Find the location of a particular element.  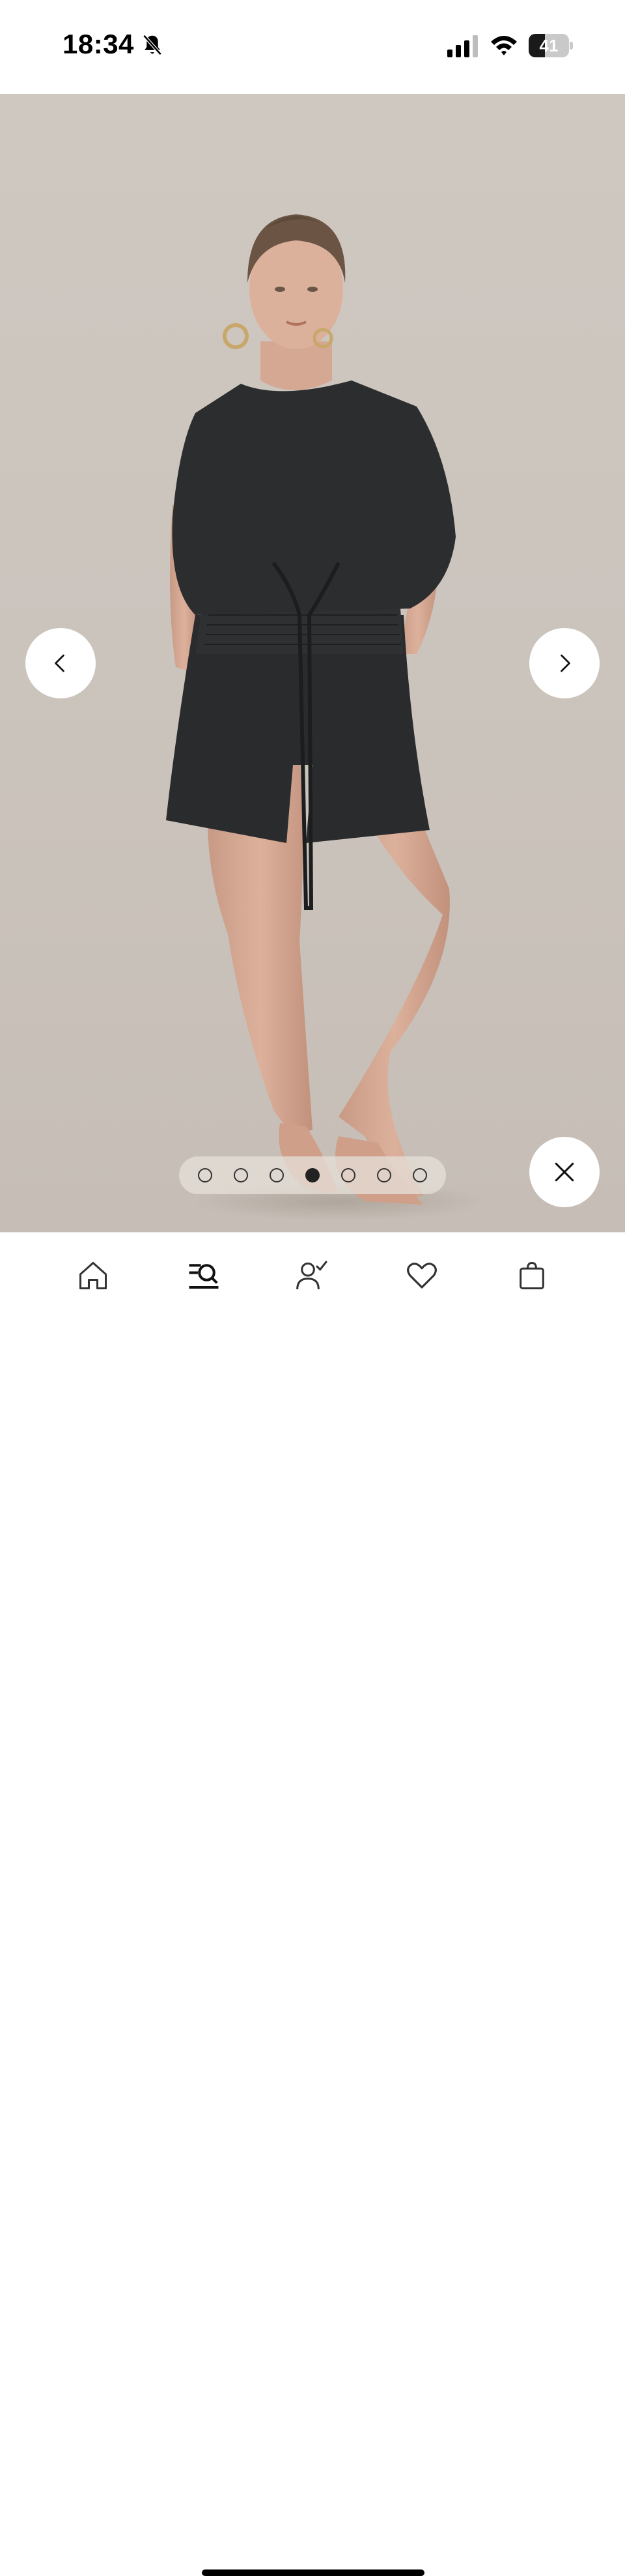

battery-level: 41 is located at coordinates (549, 45).